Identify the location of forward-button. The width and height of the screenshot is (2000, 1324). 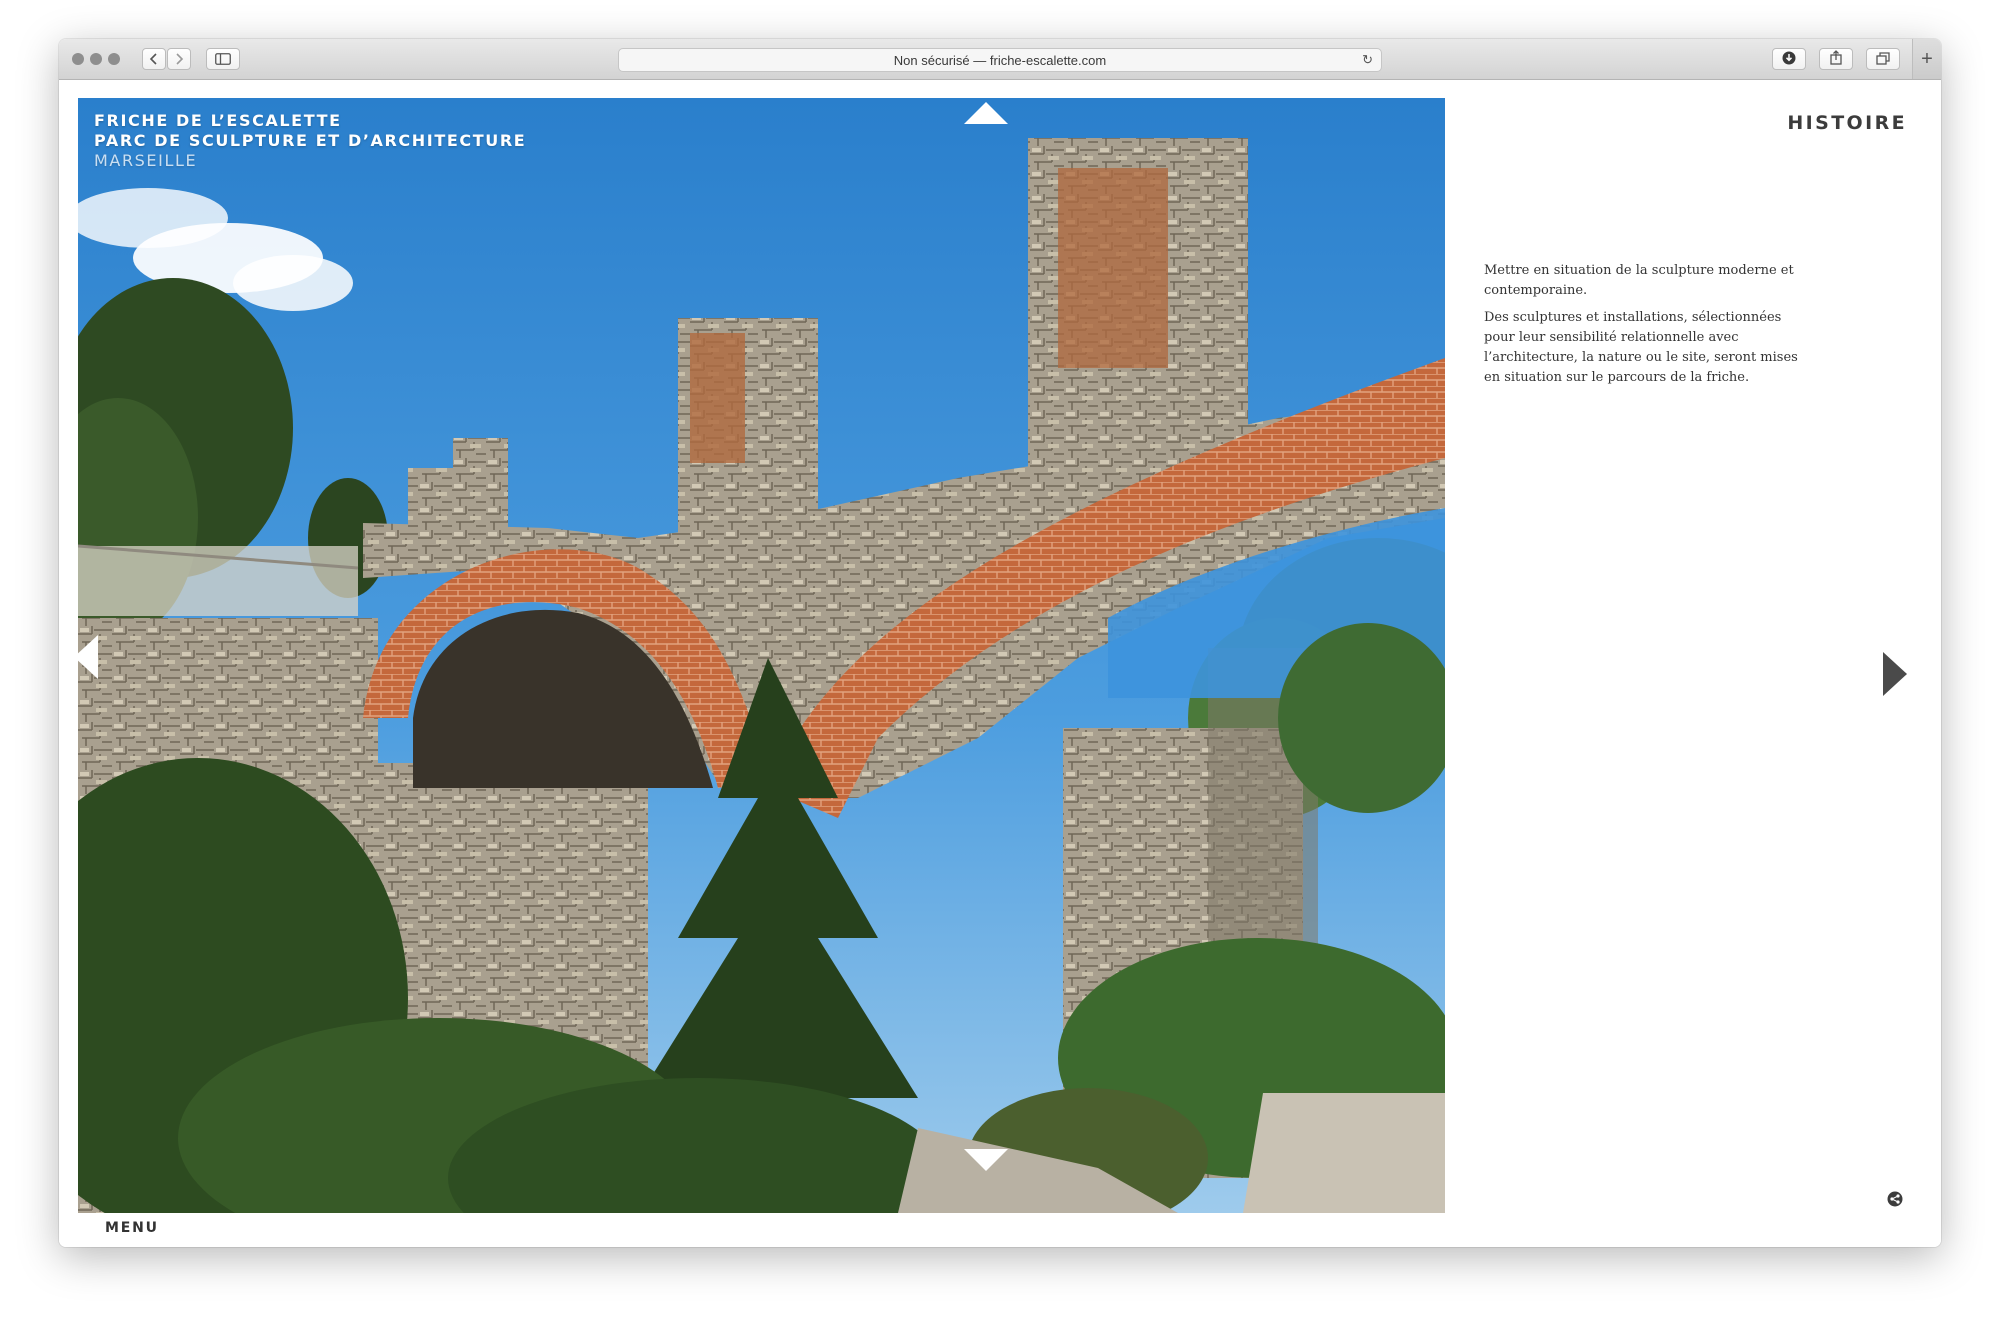
(179, 59).